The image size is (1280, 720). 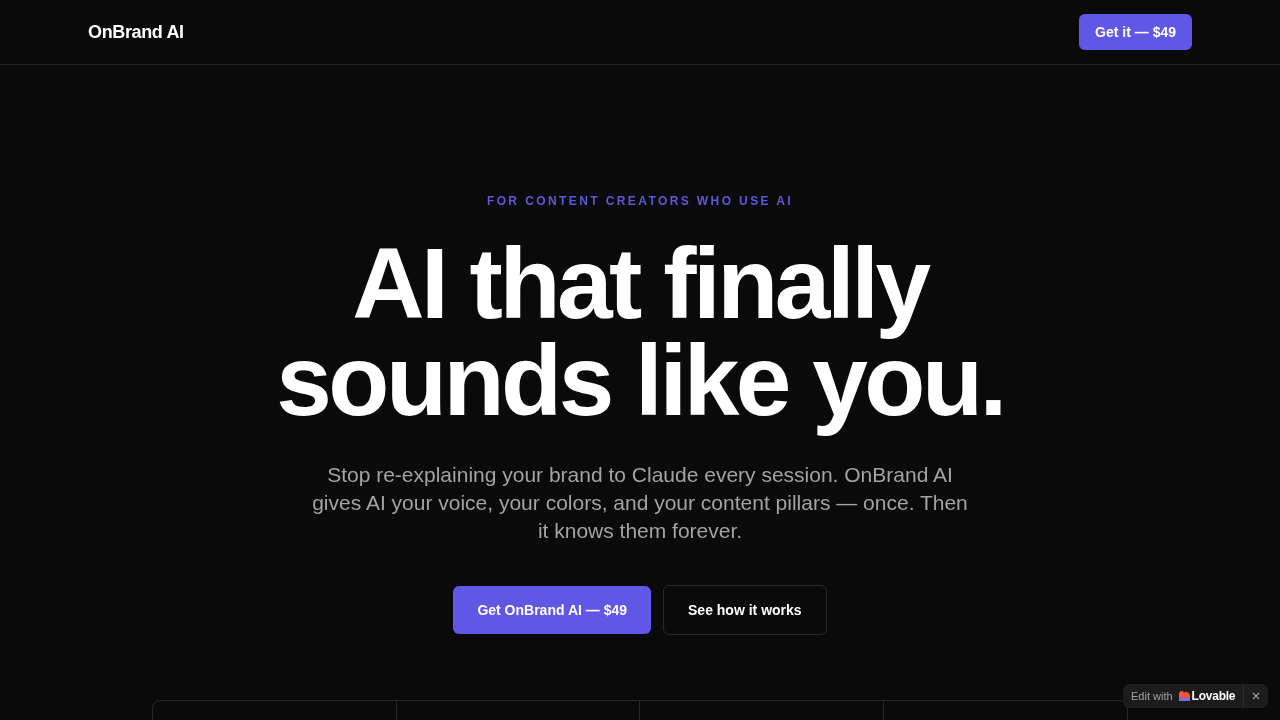 What do you see at coordinates (745, 610) in the screenshot?
I see `secondary-cta-button: See how it works` at bounding box center [745, 610].